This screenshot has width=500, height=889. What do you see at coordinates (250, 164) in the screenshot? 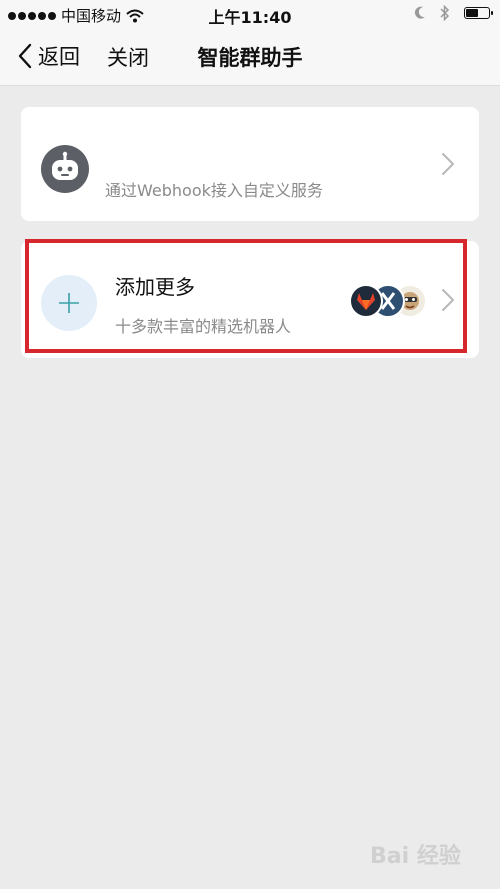
I see `webhook-robot-card: 通过Webhook接入自定义服务` at bounding box center [250, 164].